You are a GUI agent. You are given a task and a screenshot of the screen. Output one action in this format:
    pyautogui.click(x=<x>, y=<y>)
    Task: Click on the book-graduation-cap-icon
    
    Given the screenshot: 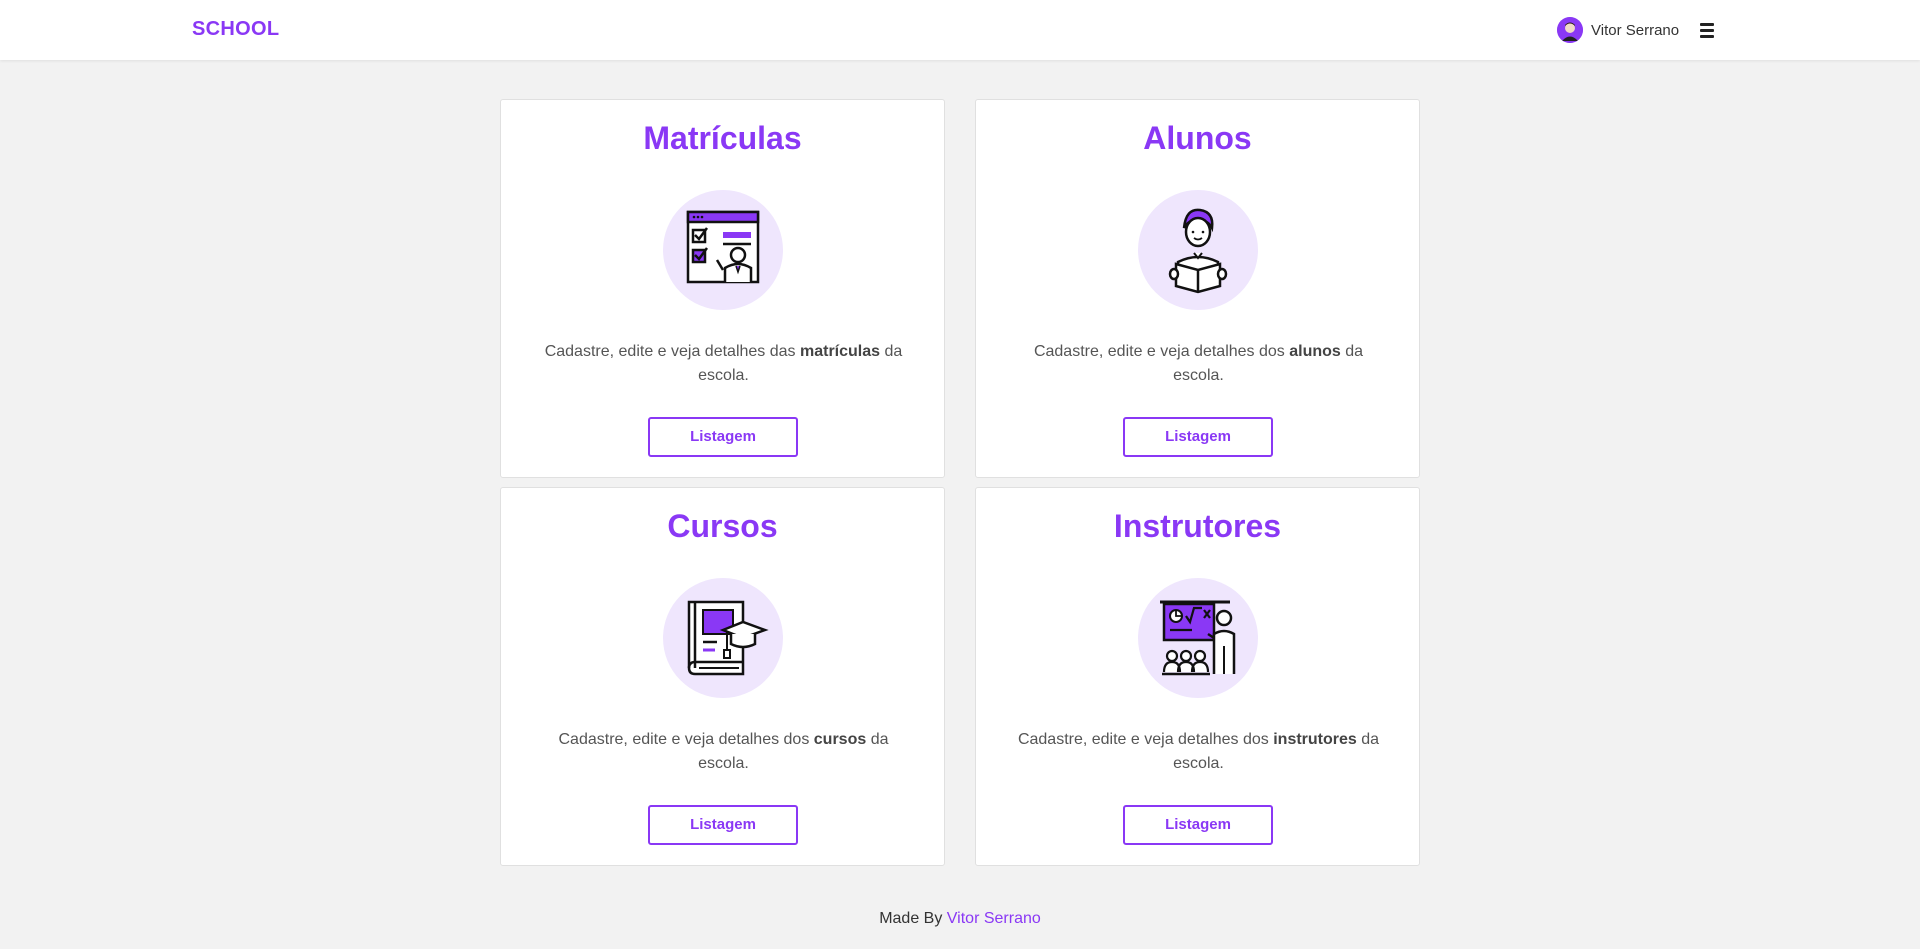 What is the action you would take?
    pyautogui.click(x=723, y=638)
    